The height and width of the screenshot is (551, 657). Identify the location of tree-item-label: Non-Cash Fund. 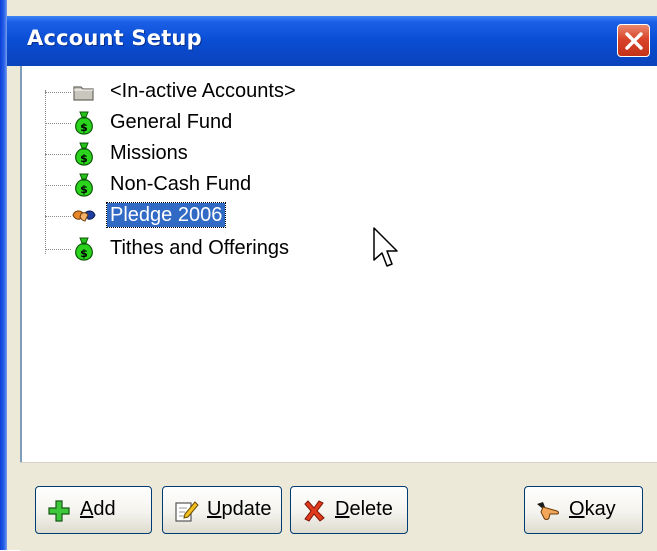
(181, 184).